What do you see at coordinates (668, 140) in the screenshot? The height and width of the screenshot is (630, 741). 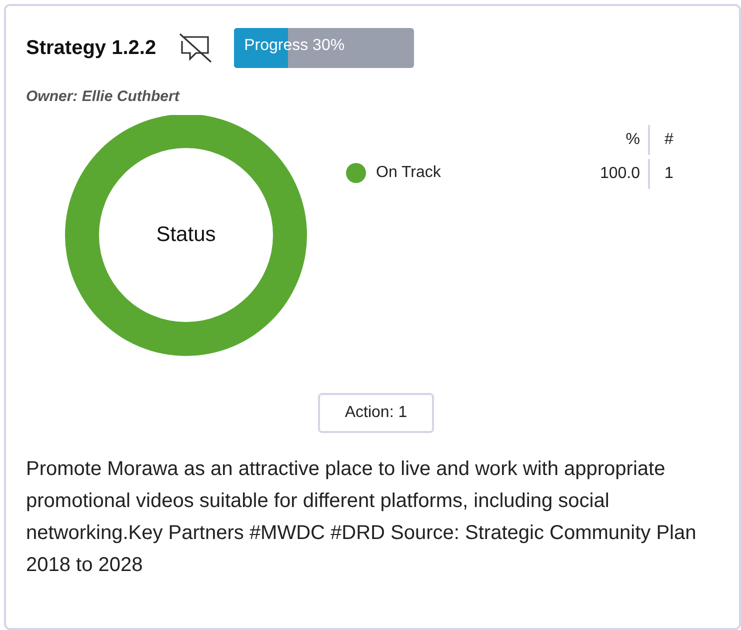 I see `column-header: #` at bounding box center [668, 140].